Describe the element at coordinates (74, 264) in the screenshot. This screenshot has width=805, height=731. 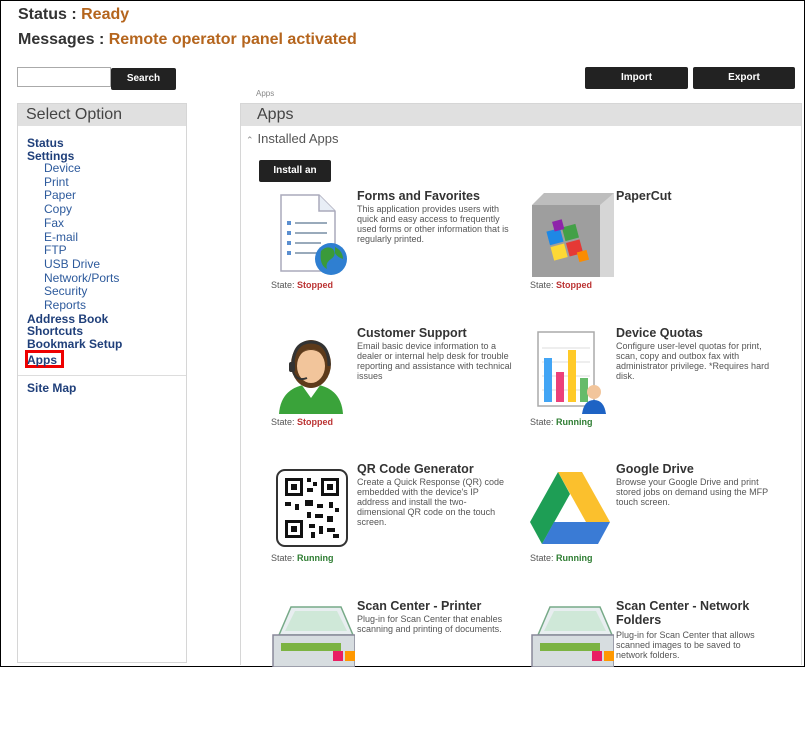
I see `sidebar-item-usb-drive: USB Drive` at that location.